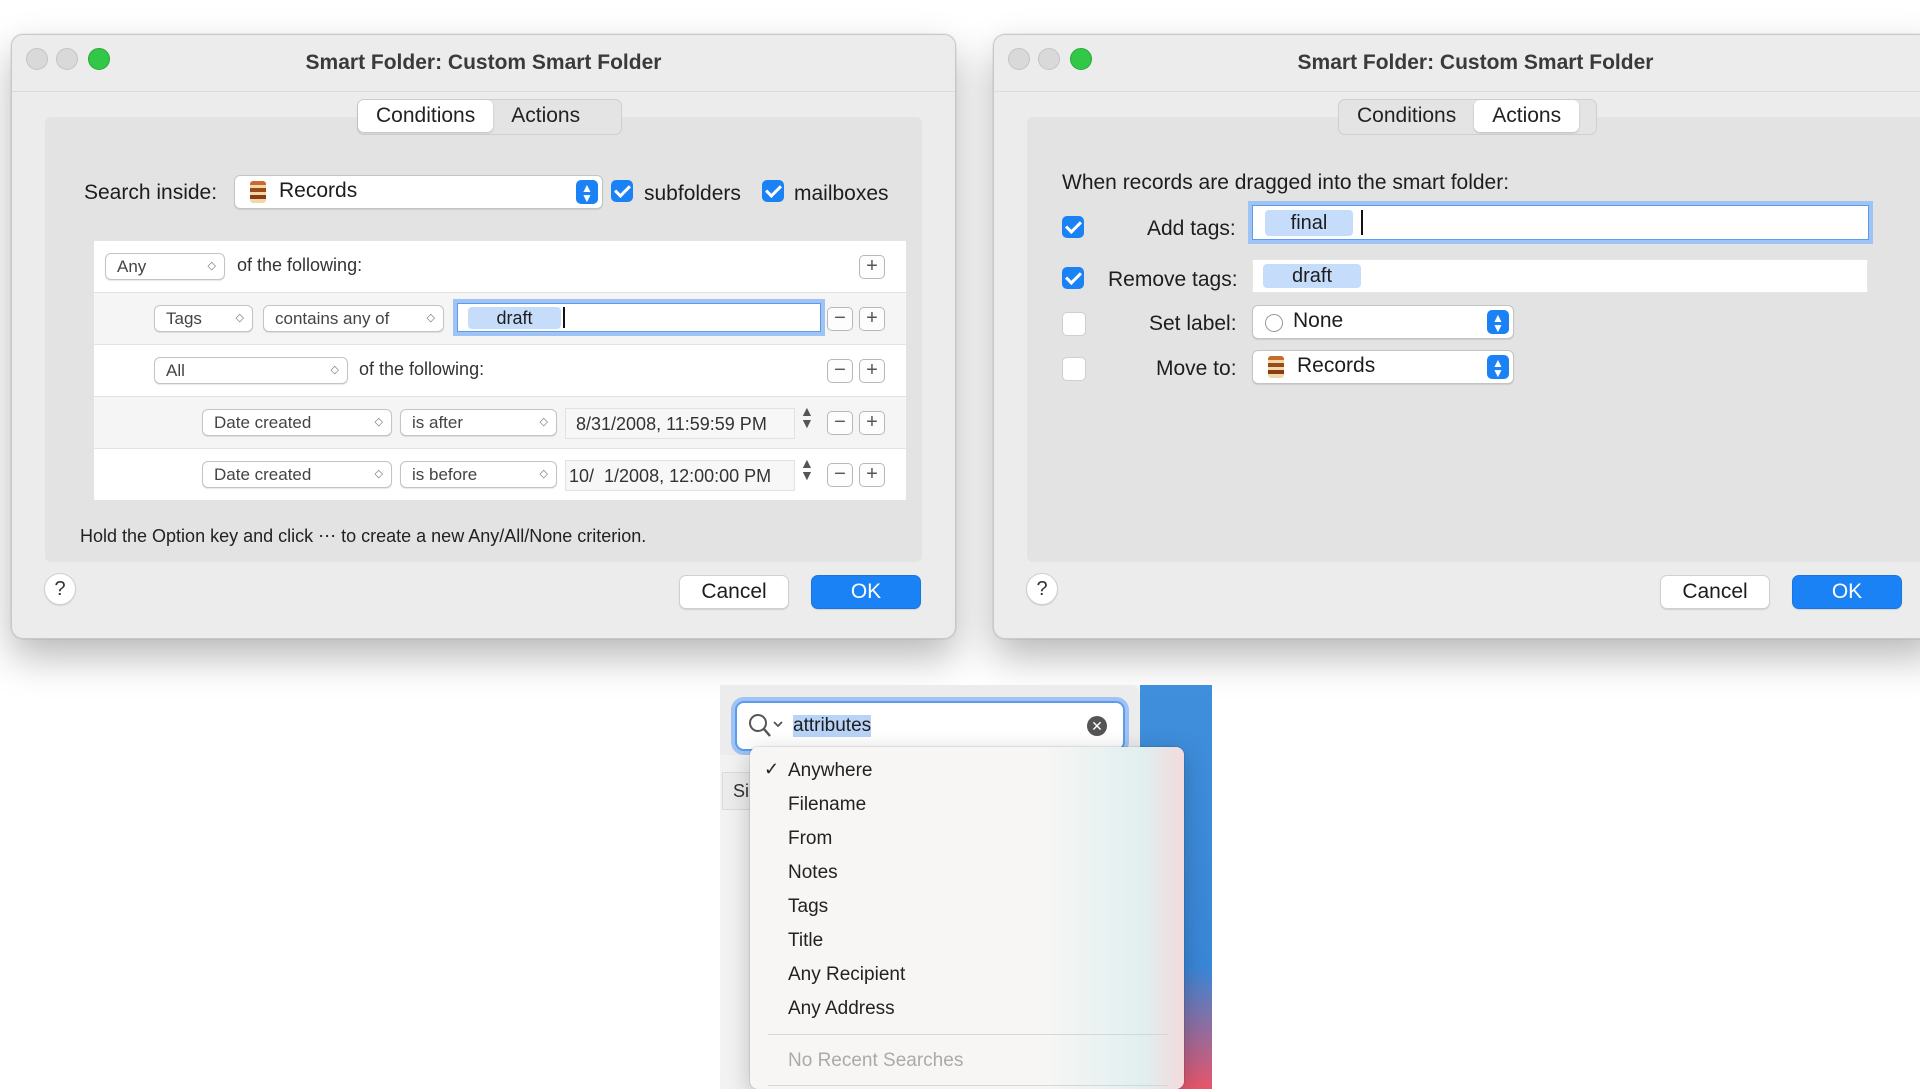 The image size is (1920, 1089). What do you see at coordinates (353, 318) in the screenshot?
I see `tags-operator-popup: contains any of ◇` at bounding box center [353, 318].